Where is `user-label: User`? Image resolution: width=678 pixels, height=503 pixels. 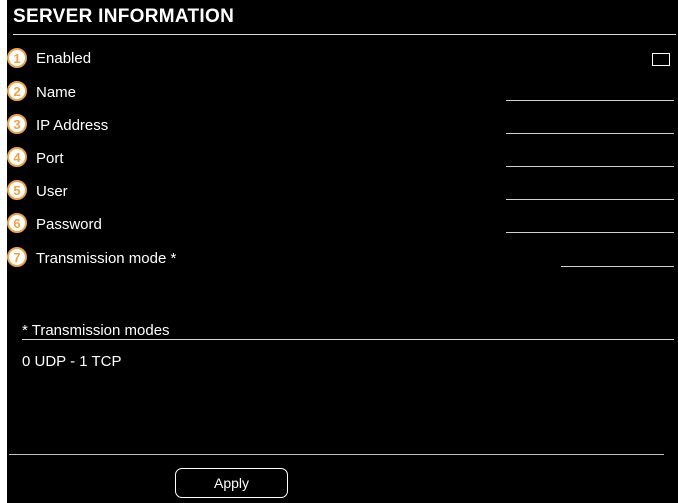 user-label: User is located at coordinates (52, 191).